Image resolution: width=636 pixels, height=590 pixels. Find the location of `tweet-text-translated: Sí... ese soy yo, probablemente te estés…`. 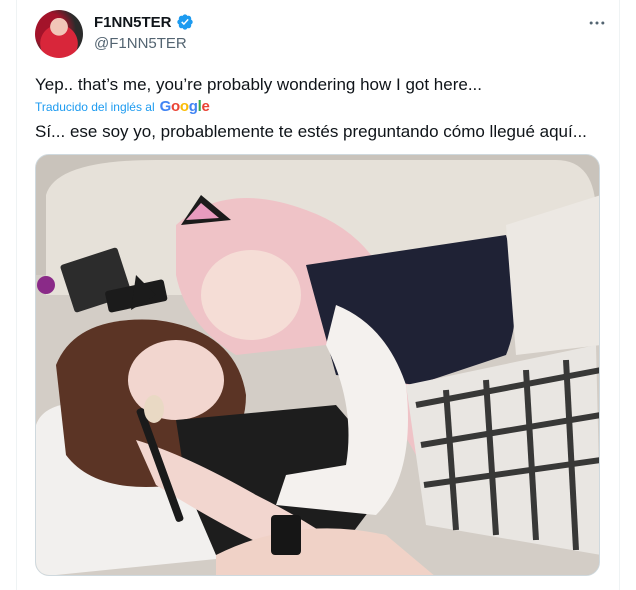

tweet-text-translated: Sí... ese soy yo, probablemente te estés… is located at coordinates (311, 131).